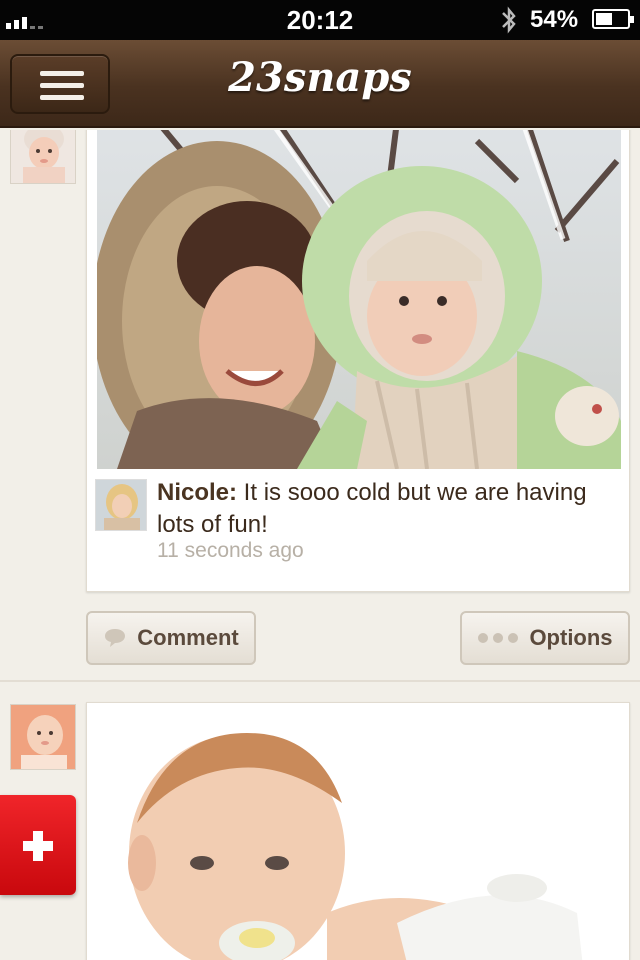 This screenshot has height=960, width=640. I want to click on options-button: Options, so click(545, 638).